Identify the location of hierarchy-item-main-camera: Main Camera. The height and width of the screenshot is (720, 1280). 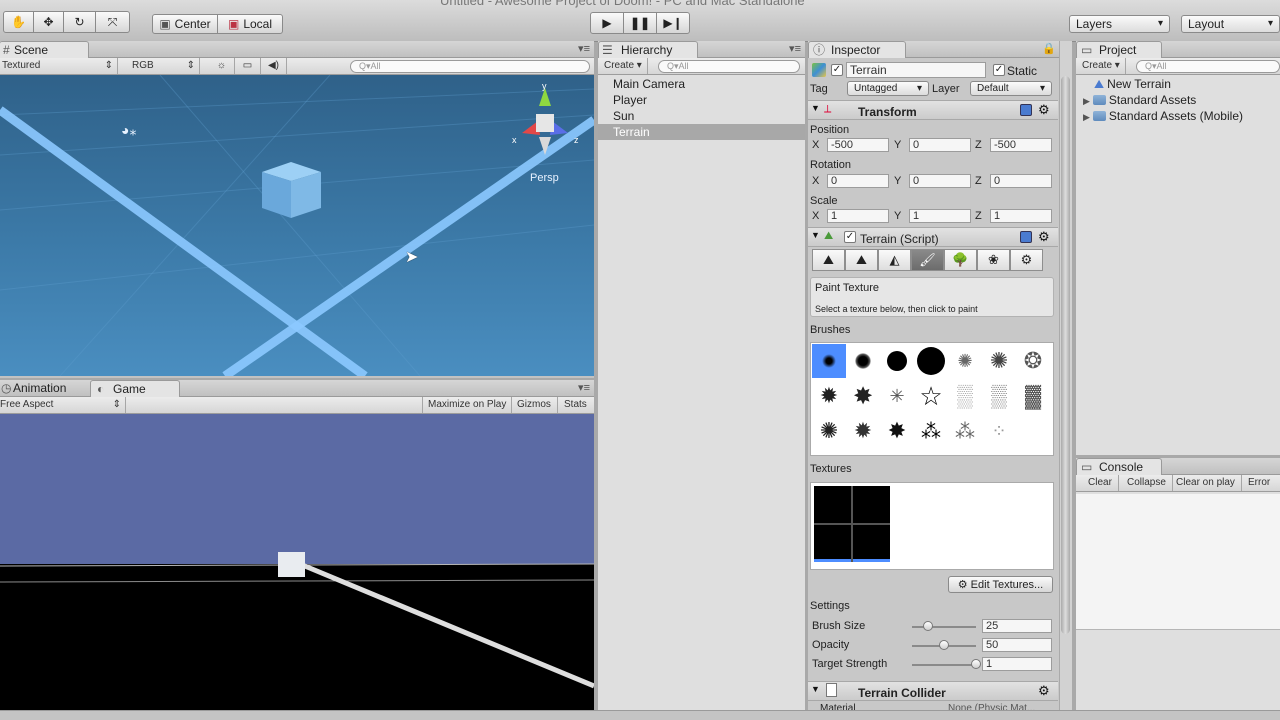
(701, 84).